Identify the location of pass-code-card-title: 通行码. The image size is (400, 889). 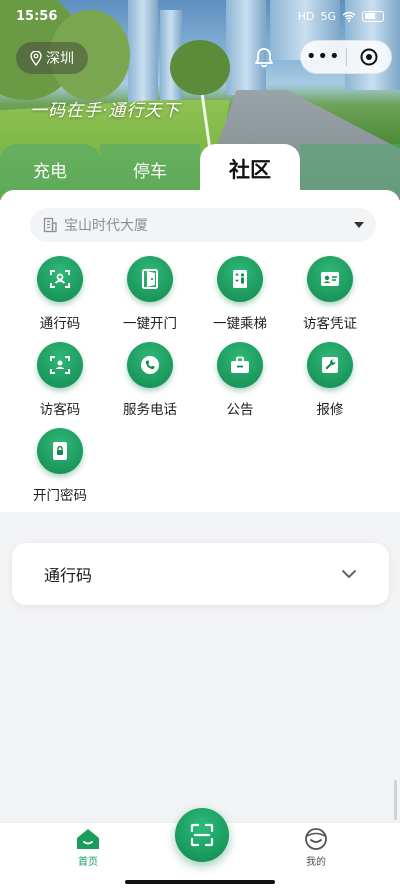
(68, 575).